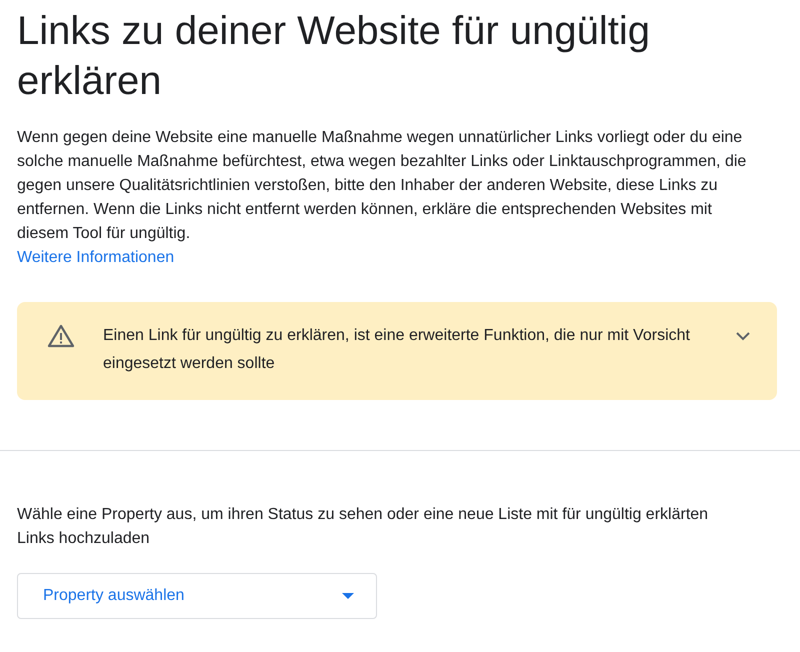 This screenshot has width=800, height=652. I want to click on warning-text: Einen Link für ungültig zu erklären, ist eine erweiterte Funktion, die nur mit Vorsicht eingesetzt werden sollte, so click(397, 350).